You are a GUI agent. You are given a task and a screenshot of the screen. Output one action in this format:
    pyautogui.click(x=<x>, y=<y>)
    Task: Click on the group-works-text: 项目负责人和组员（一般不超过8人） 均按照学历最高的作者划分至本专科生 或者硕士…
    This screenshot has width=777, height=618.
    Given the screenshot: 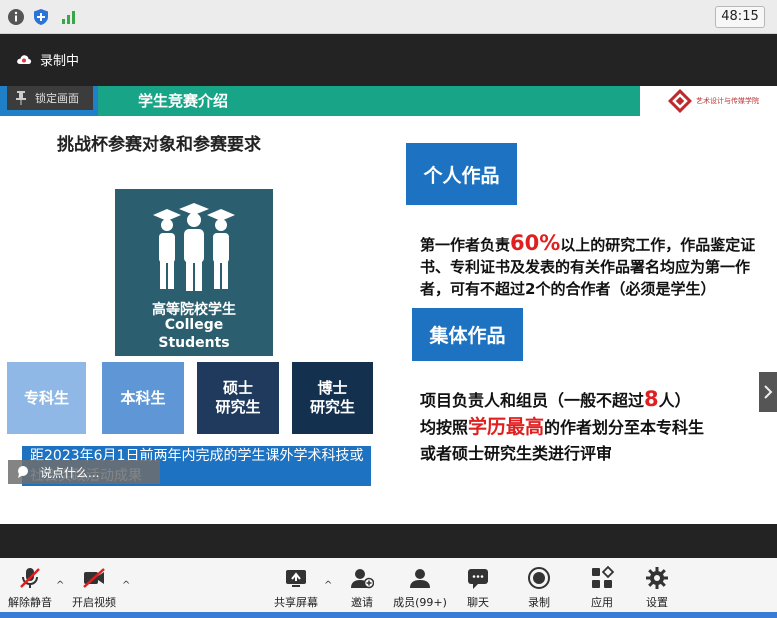 What is the action you would take?
    pyautogui.click(x=595, y=426)
    